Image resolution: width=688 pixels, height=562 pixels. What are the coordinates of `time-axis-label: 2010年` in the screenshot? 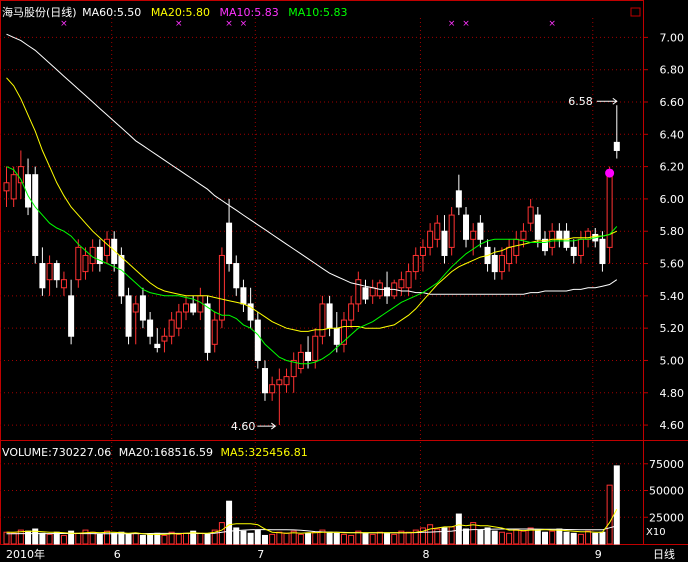 It's located at (25, 554).